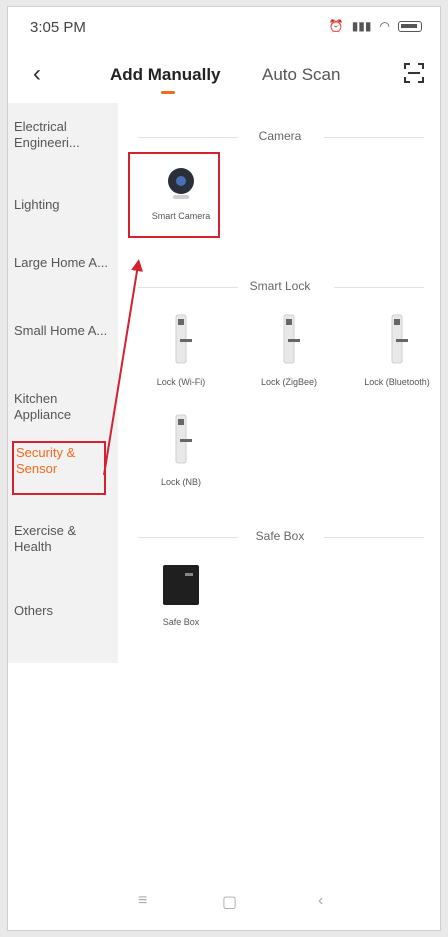 The width and height of the screenshot is (448, 937). I want to click on home-icon: ▢, so click(229, 902).